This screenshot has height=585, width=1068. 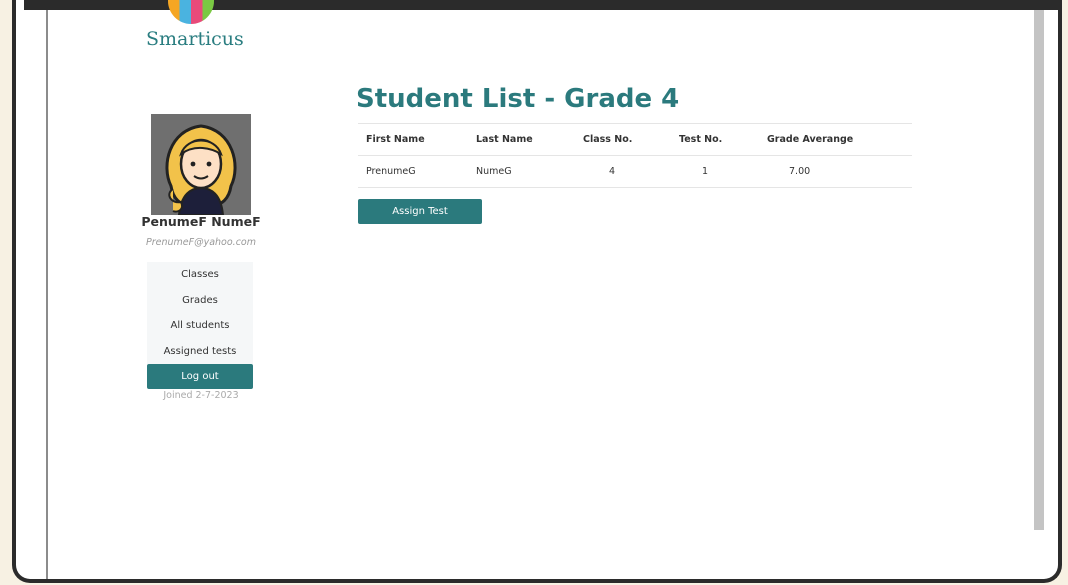 I want to click on user-email: PrenumeF@yahoo.com, so click(x=201, y=242).